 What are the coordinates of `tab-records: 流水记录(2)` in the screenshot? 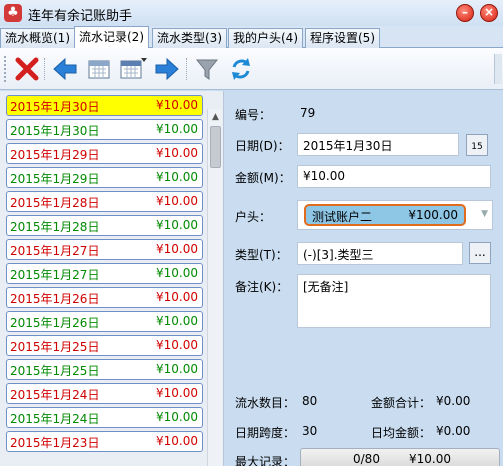 It's located at (111, 37).